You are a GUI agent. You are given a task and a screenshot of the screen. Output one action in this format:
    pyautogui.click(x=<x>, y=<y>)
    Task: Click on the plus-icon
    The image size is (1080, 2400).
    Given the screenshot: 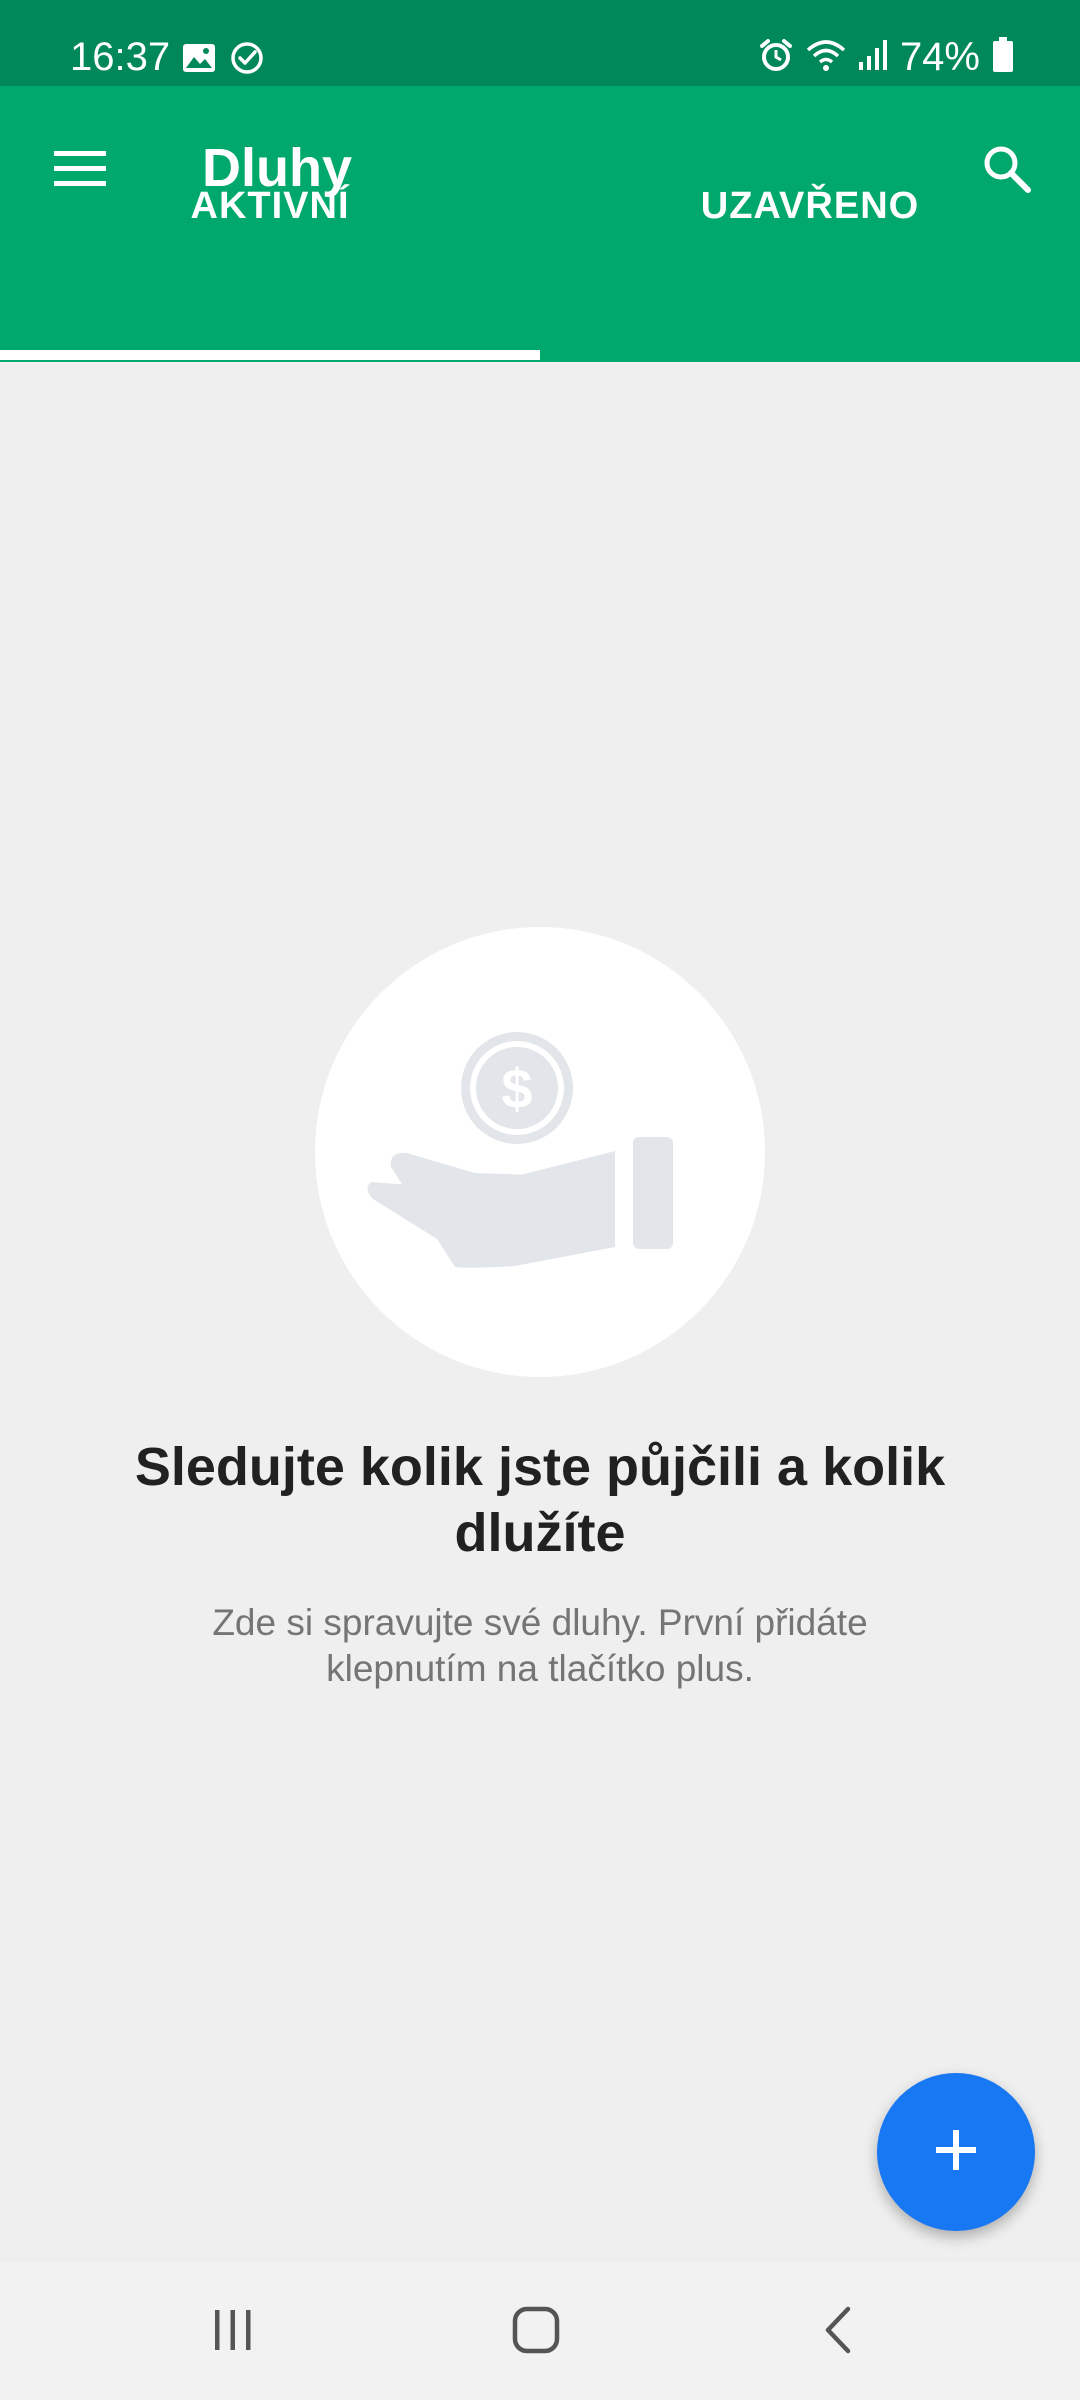 What is the action you would take?
    pyautogui.click(x=956, y=2152)
    